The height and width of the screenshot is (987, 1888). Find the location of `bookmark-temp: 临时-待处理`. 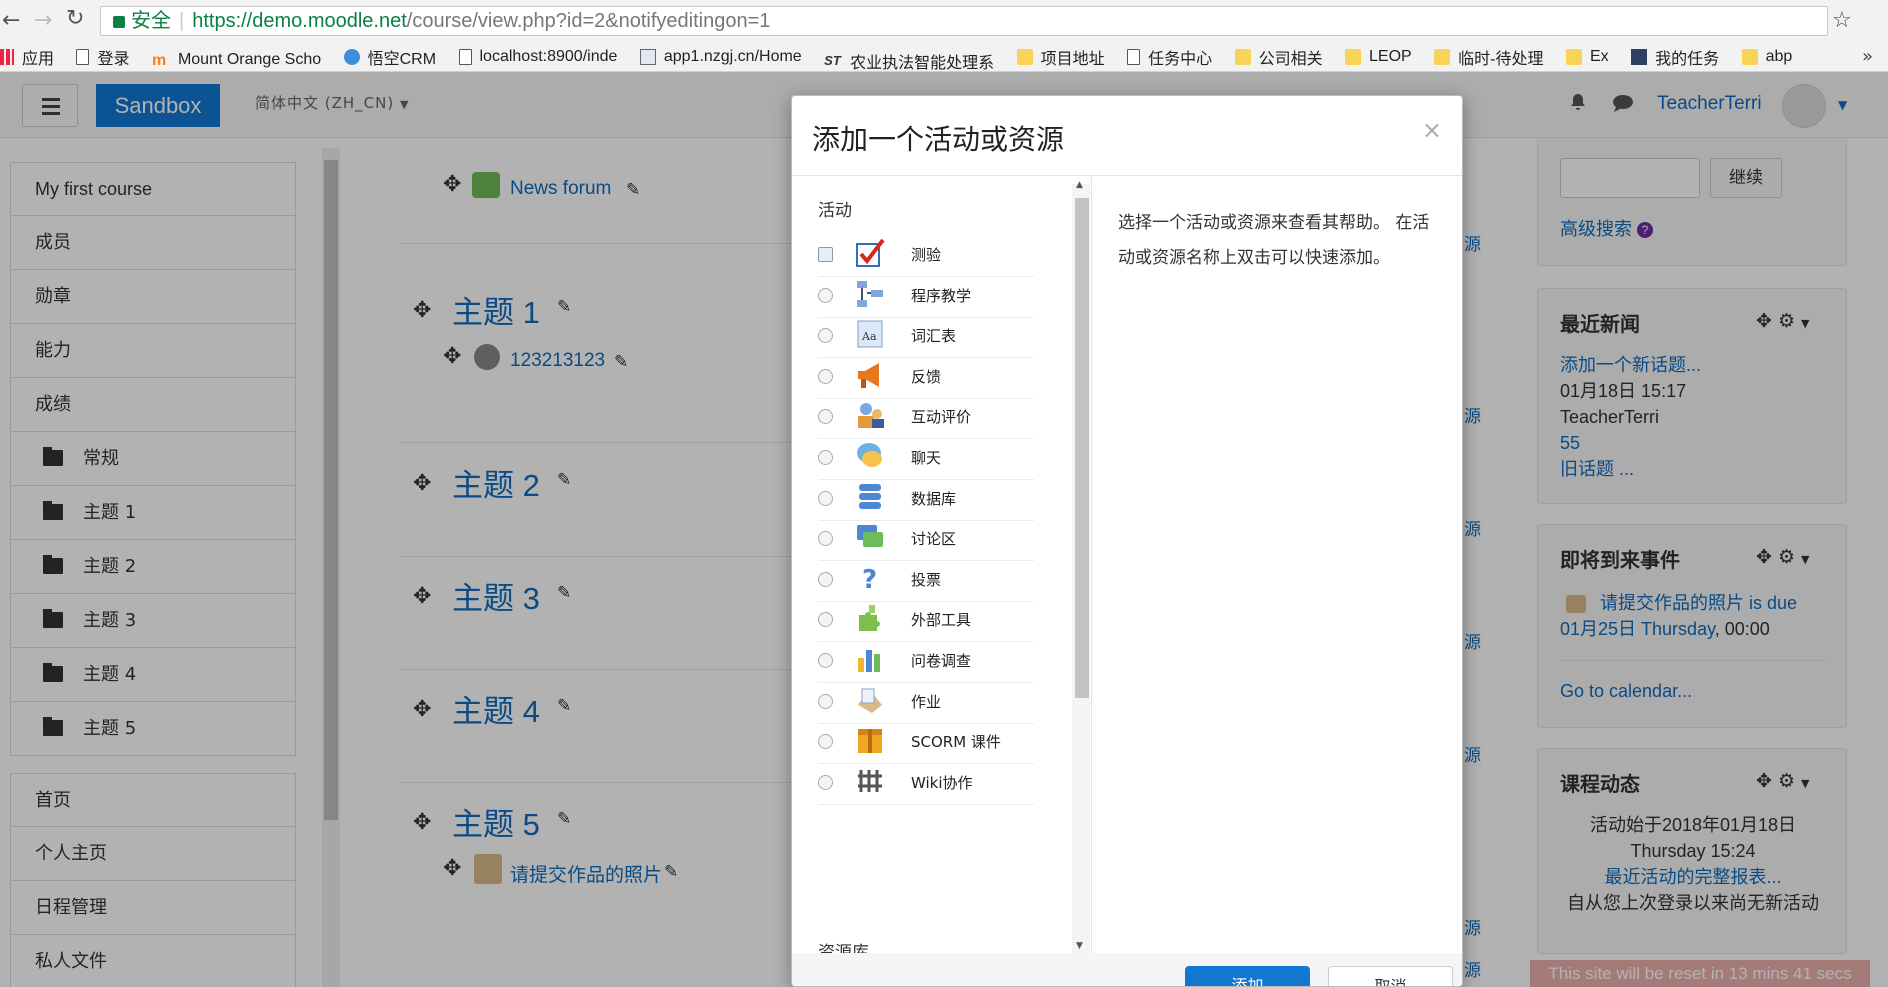

bookmark-temp: 临时-待处理 is located at coordinates (1489, 56).